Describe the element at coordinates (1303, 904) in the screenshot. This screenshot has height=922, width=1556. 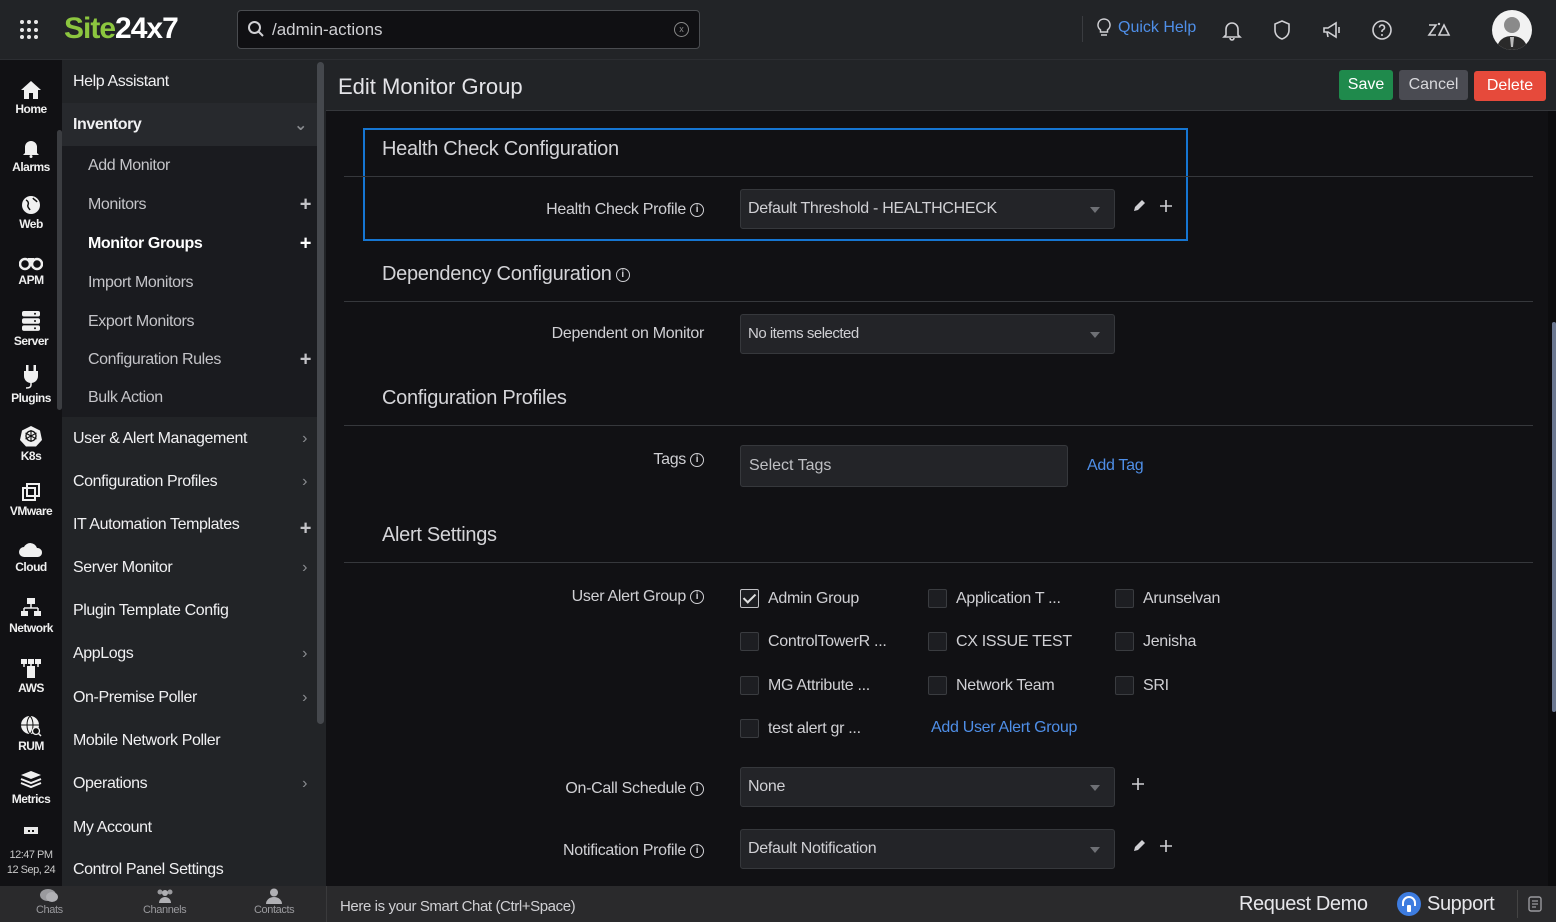
I see `request-demo-link: Request Demo` at that location.